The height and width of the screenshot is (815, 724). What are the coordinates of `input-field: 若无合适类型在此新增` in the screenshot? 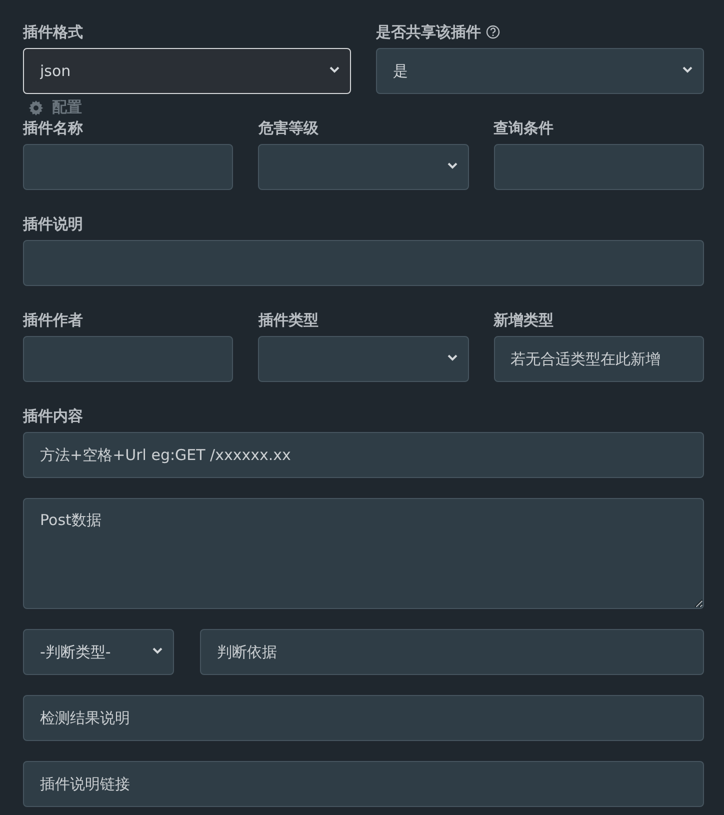 It's located at (599, 359).